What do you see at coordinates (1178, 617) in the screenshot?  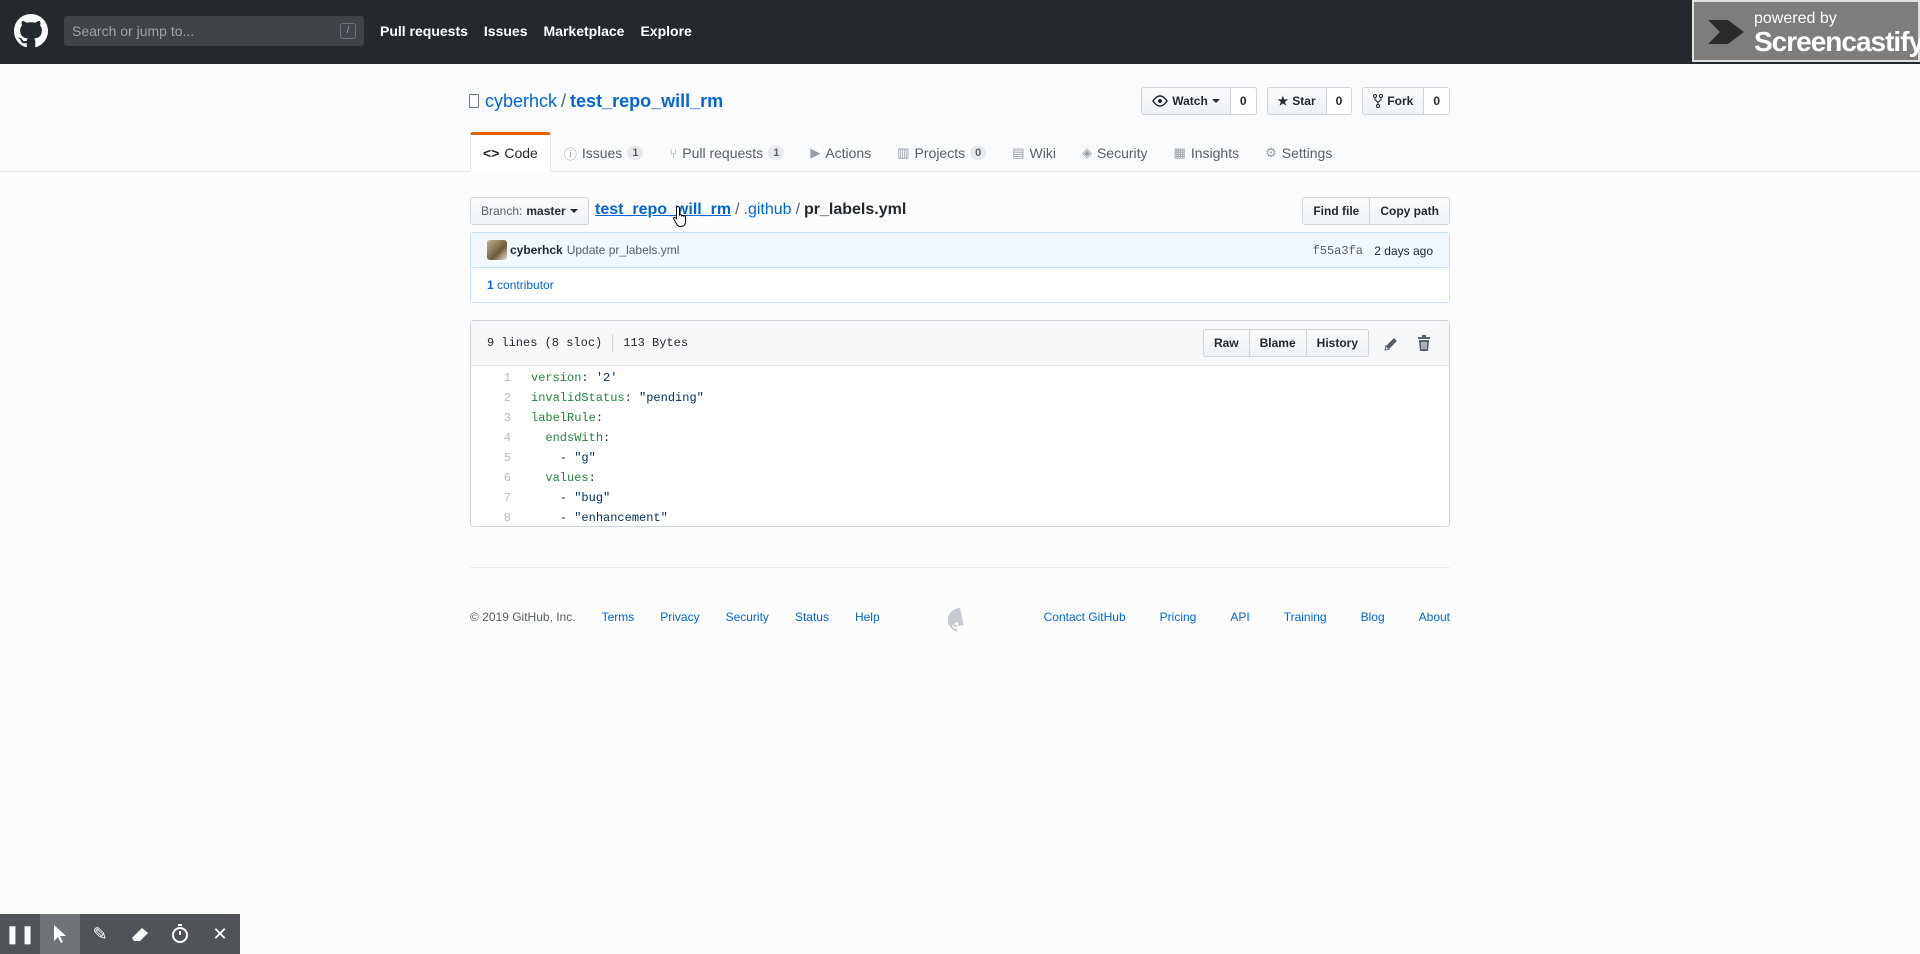 I see `footer-link-pricing: Pricing` at bounding box center [1178, 617].